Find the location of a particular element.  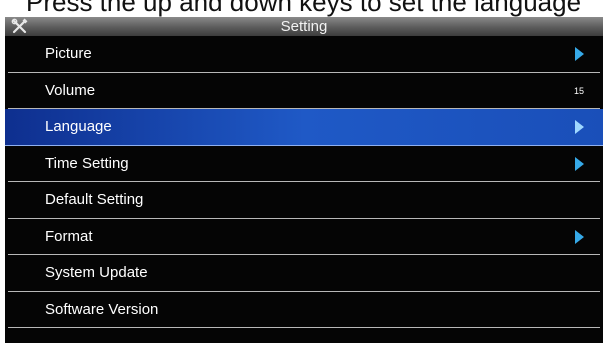

menu-item-label: System Update is located at coordinates (96, 272).